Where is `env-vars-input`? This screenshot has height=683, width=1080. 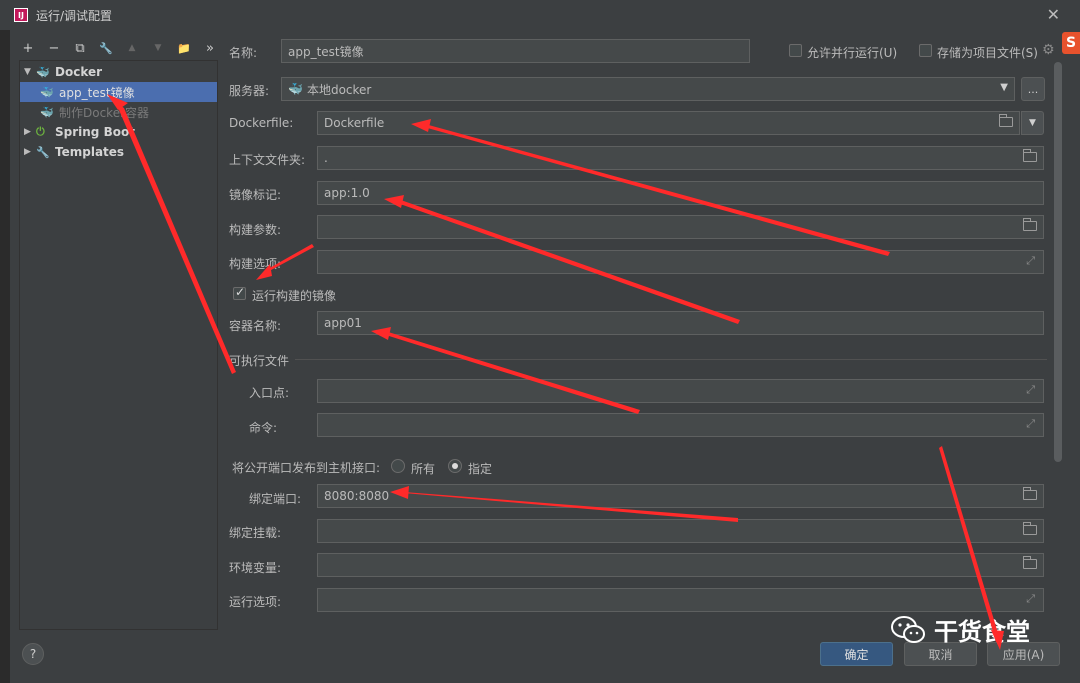
env-vars-input is located at coordinates (680, 565).